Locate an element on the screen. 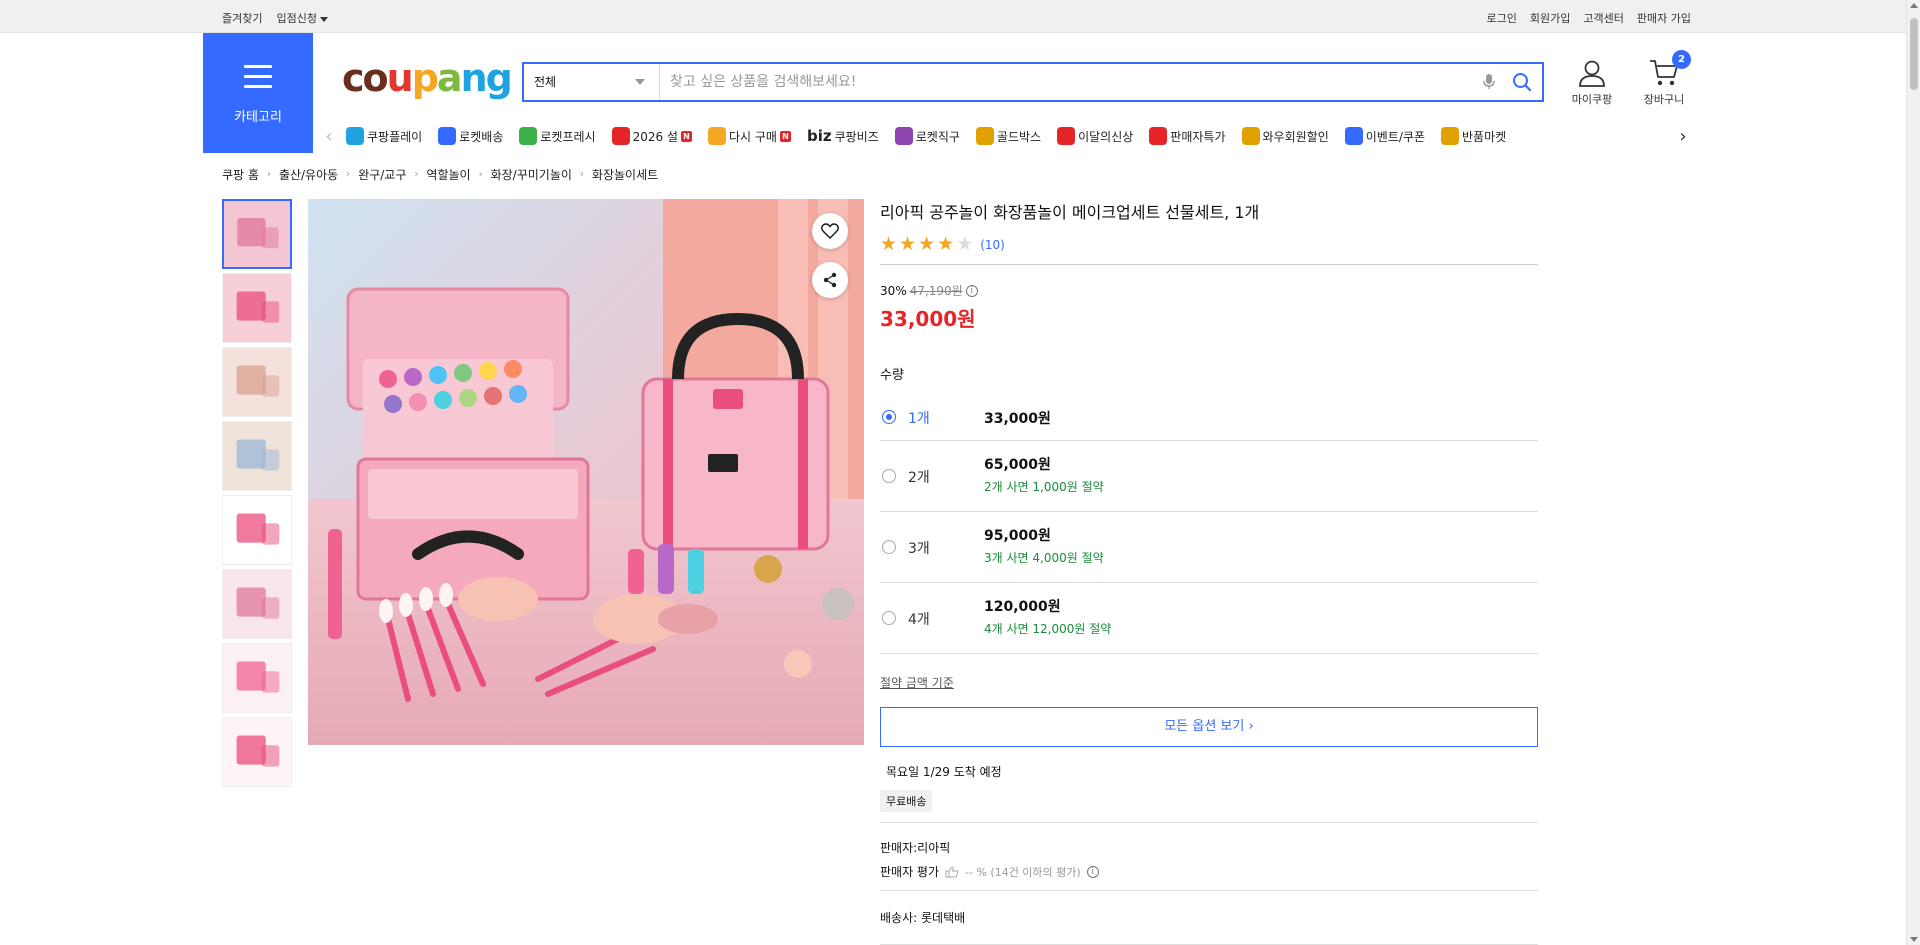 The image size is (1920, 945). nav-item: 다시 구매 N is located at coordinates (749, 136).